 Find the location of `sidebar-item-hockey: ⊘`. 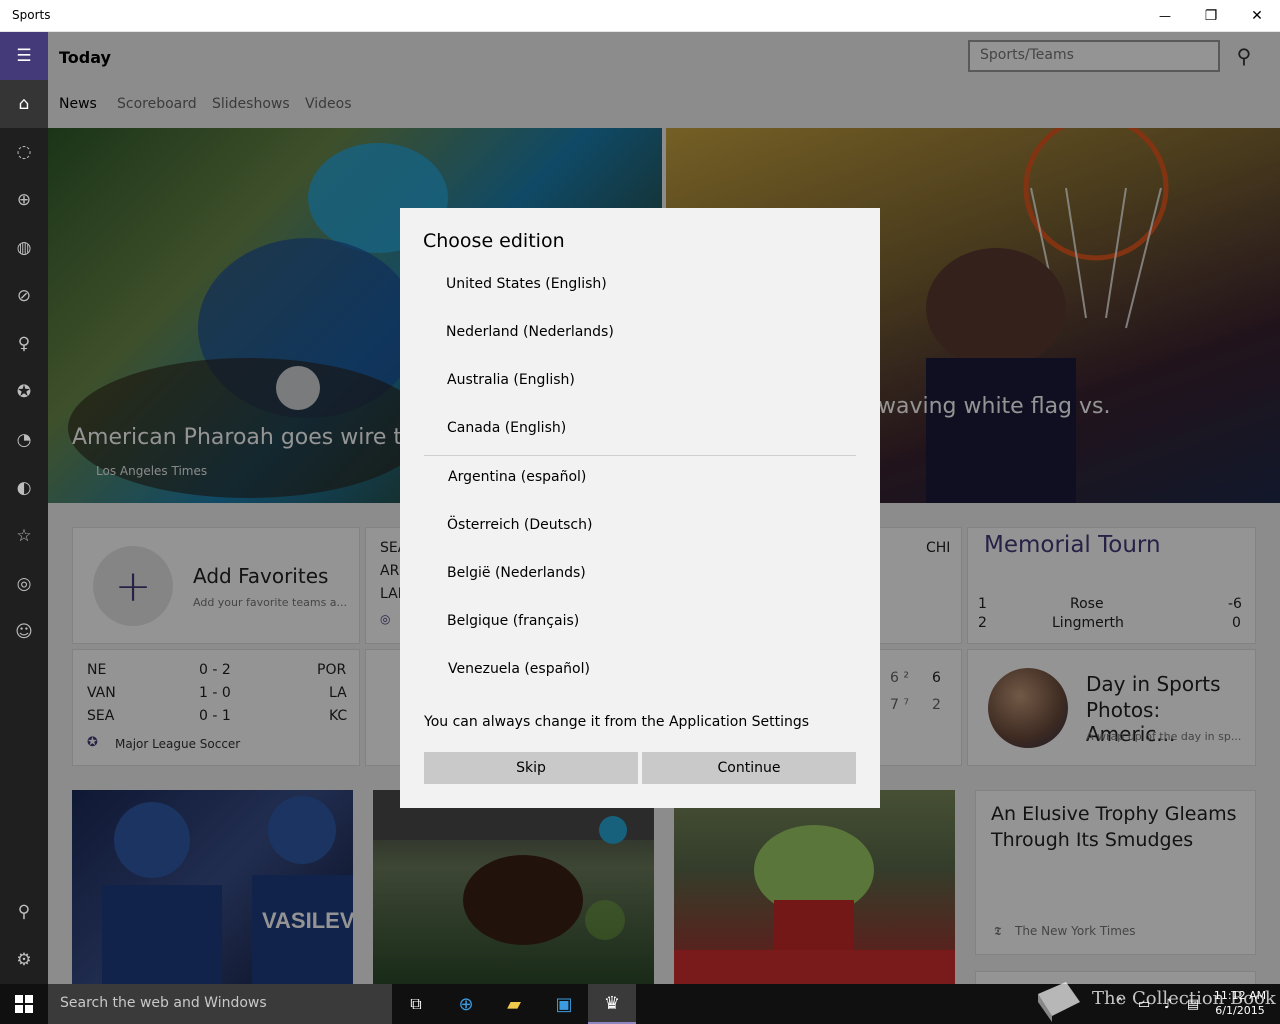

sidebar-item-hockey: ⊘ is located at coordinates (24, 296).